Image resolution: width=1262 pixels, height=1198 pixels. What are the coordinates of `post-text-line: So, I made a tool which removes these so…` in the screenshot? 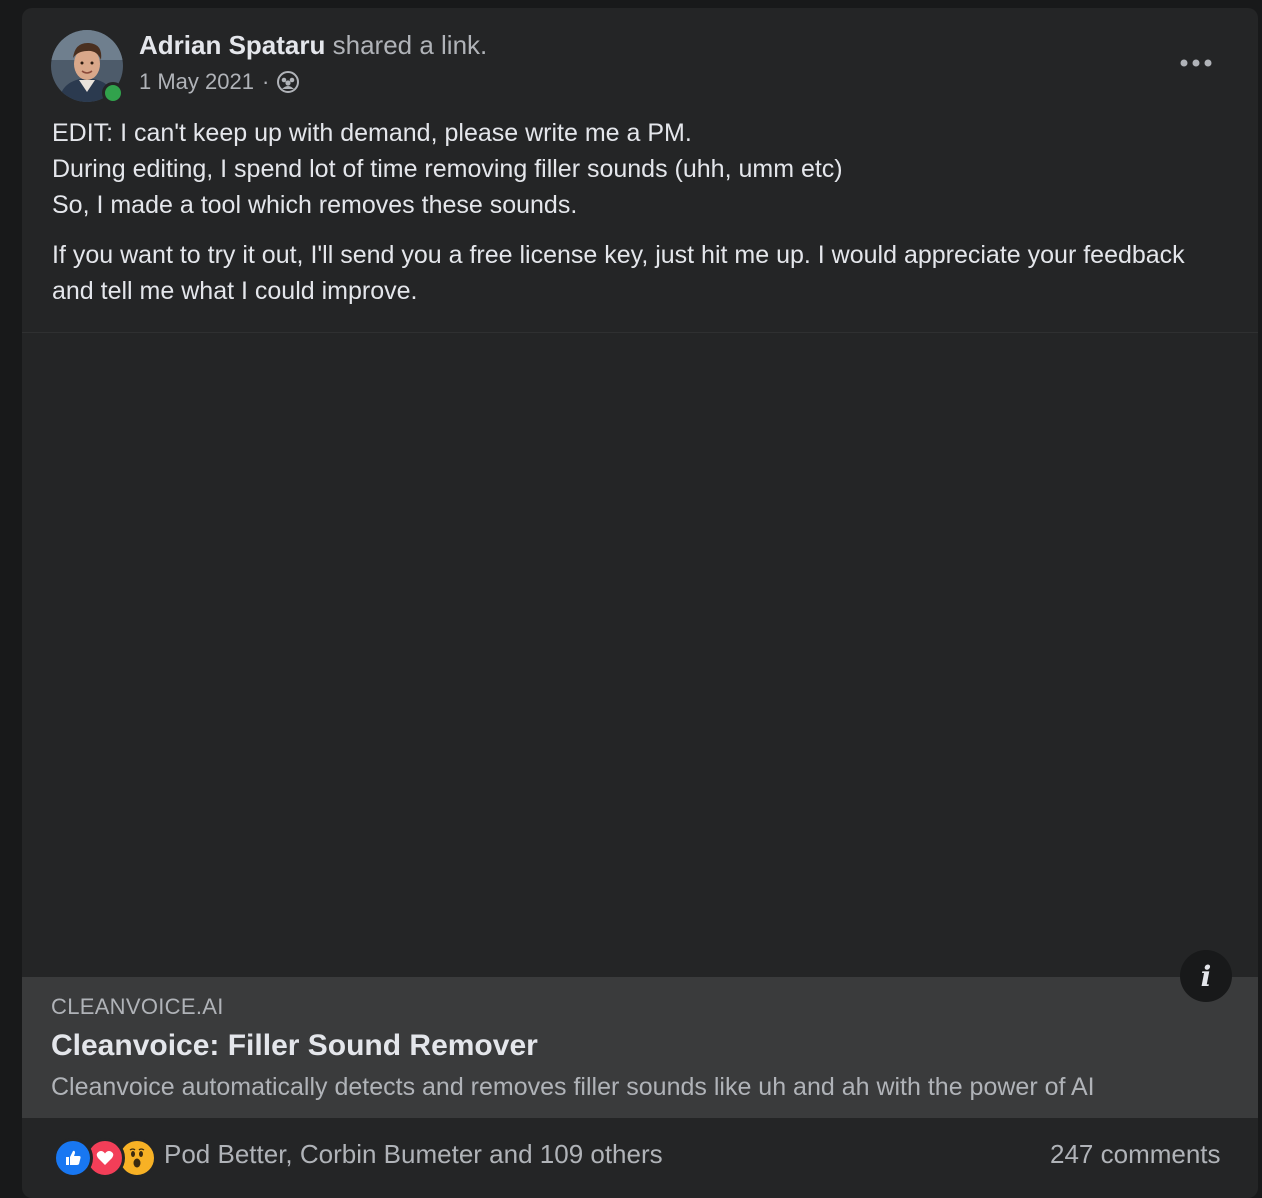 It's located at (315, 205).